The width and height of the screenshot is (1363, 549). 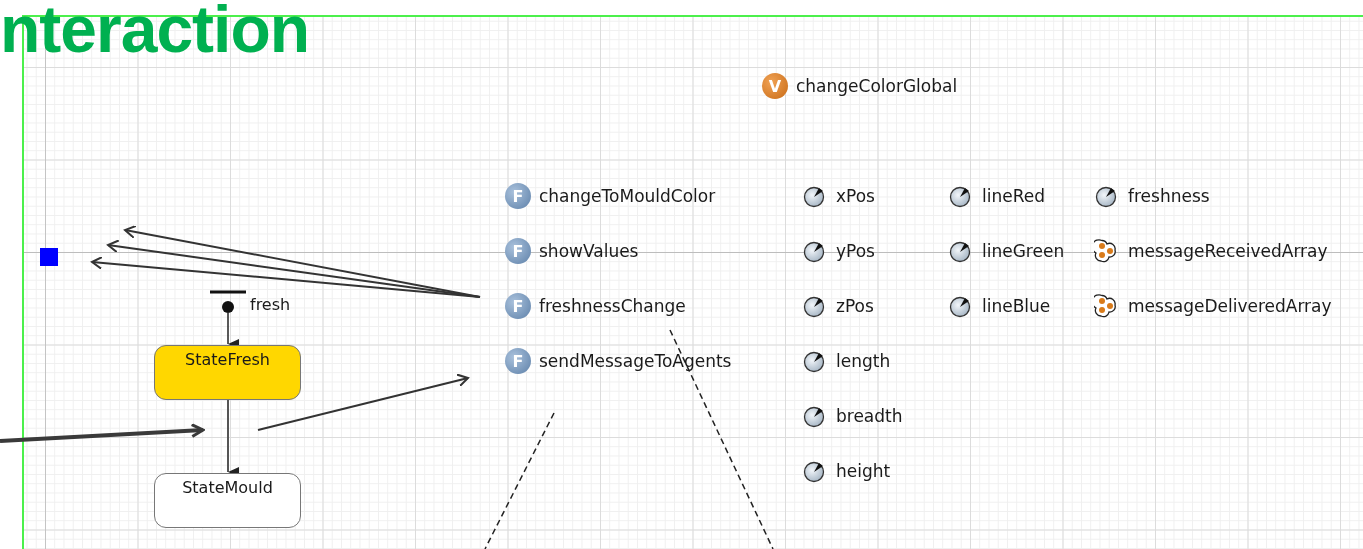 What do you see at coordinates (855, 251) in the screenshot?
I see `parameter-label: yPos` at bounding box center [855, 251].